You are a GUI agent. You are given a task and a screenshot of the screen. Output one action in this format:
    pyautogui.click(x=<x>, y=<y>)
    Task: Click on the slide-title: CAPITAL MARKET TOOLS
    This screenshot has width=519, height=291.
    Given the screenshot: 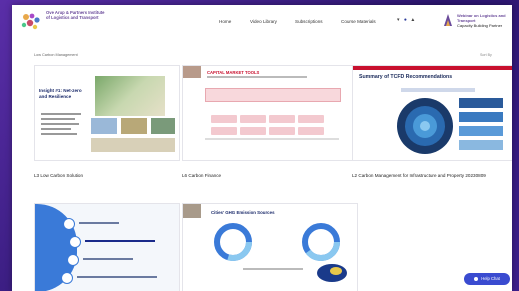 What is the action you would take?
    pyautogui.click(x=233, y=72)
    